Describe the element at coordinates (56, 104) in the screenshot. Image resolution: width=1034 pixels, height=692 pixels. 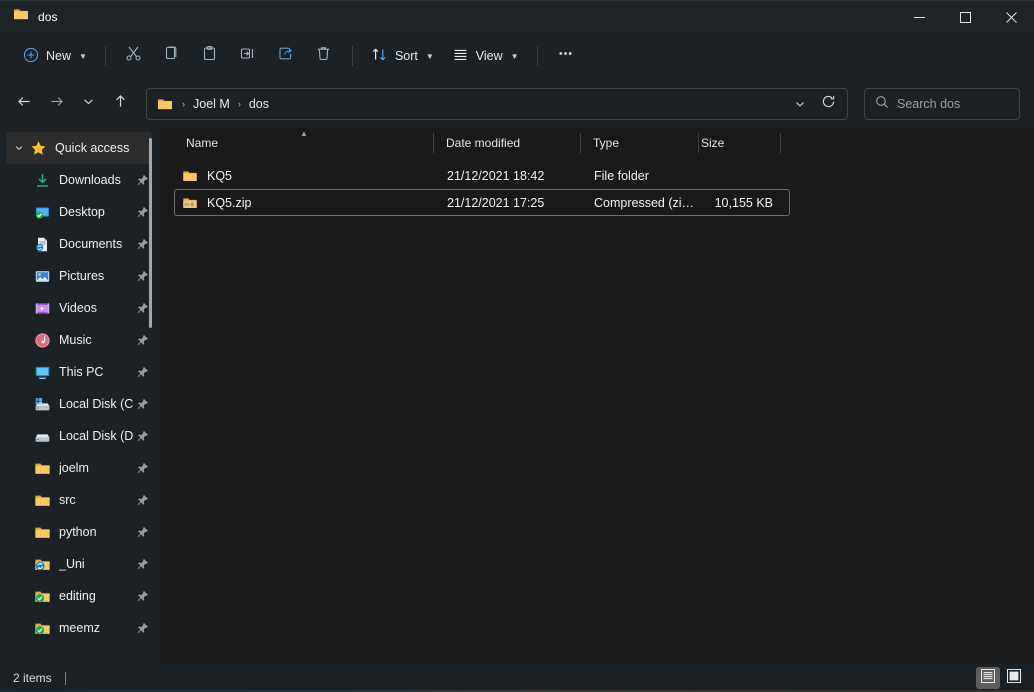
I see `forward-button` at that location.